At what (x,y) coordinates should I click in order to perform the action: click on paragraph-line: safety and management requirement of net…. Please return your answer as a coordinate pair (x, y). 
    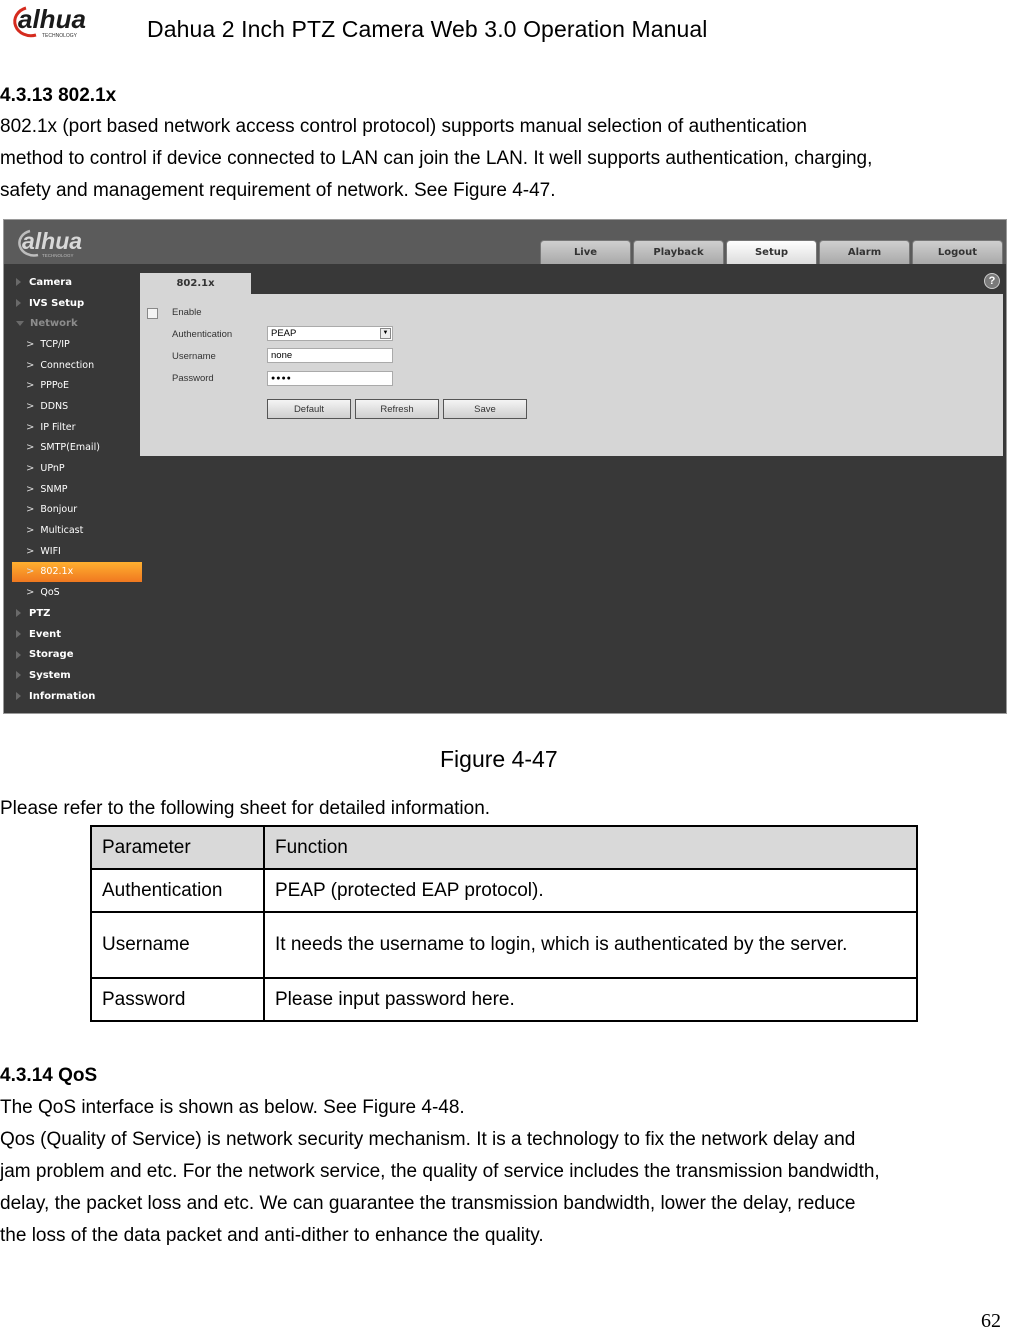
    Looking at the image, I should click on (278, 190).